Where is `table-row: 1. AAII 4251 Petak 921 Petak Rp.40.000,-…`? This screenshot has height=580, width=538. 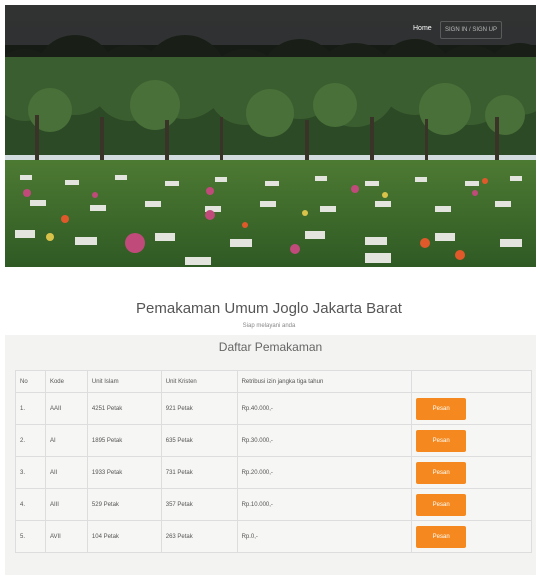 table-row: 1. AAII 4251 Petak 921 Petak Rp.40.000,-… is located at coordinates (273, 408).